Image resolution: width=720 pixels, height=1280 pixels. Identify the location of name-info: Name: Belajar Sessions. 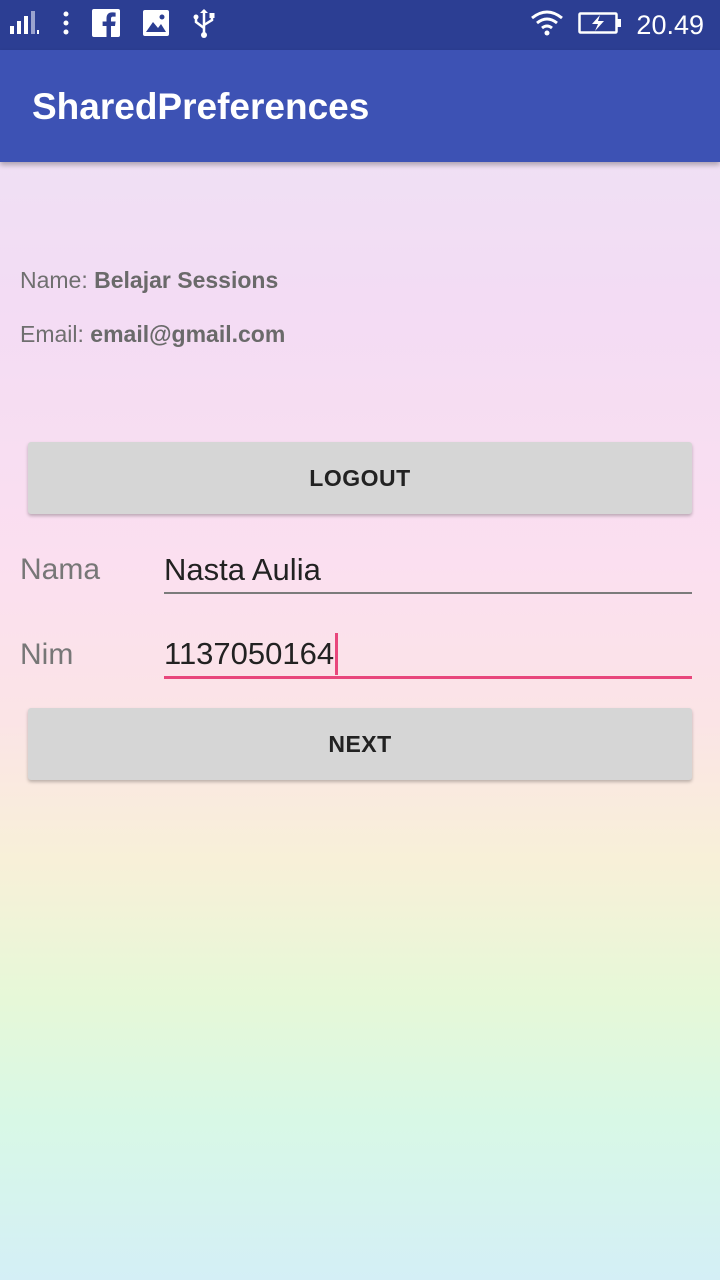
(149, 280).